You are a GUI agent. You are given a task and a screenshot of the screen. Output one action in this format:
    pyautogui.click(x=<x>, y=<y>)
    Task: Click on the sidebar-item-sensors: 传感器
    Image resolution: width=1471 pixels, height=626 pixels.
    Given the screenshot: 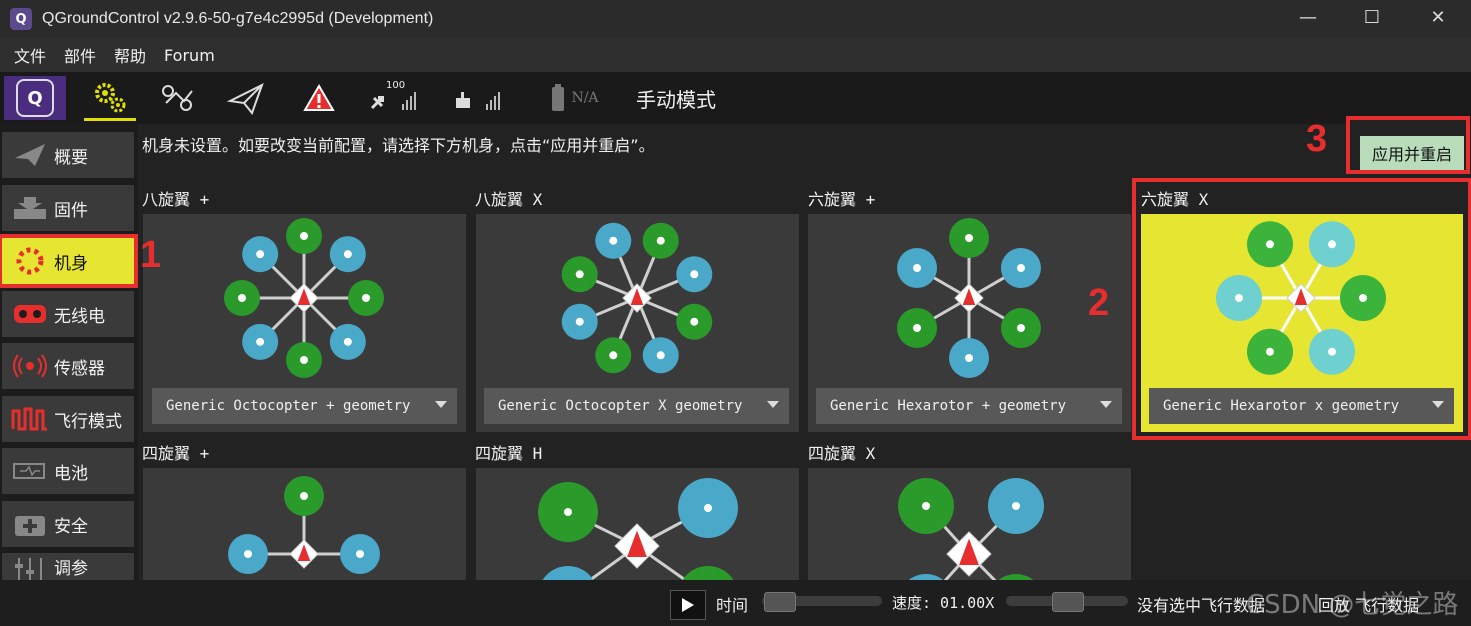 What is the action you would take?
    pyautogui.click(x=68, y=366)
    